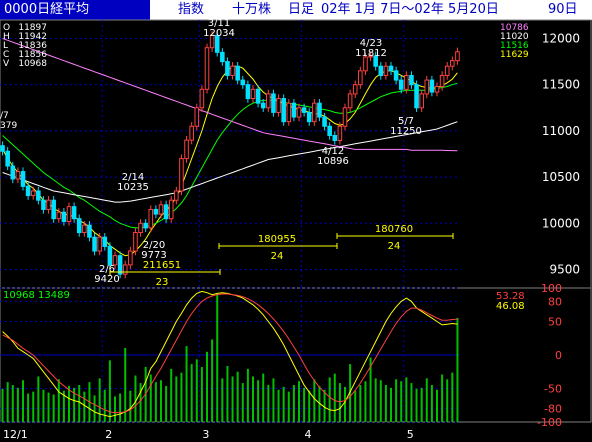  Describe the element at coordinates (510, 306) in the screenshot. I see `oscillator-value: 46.08` at that location.